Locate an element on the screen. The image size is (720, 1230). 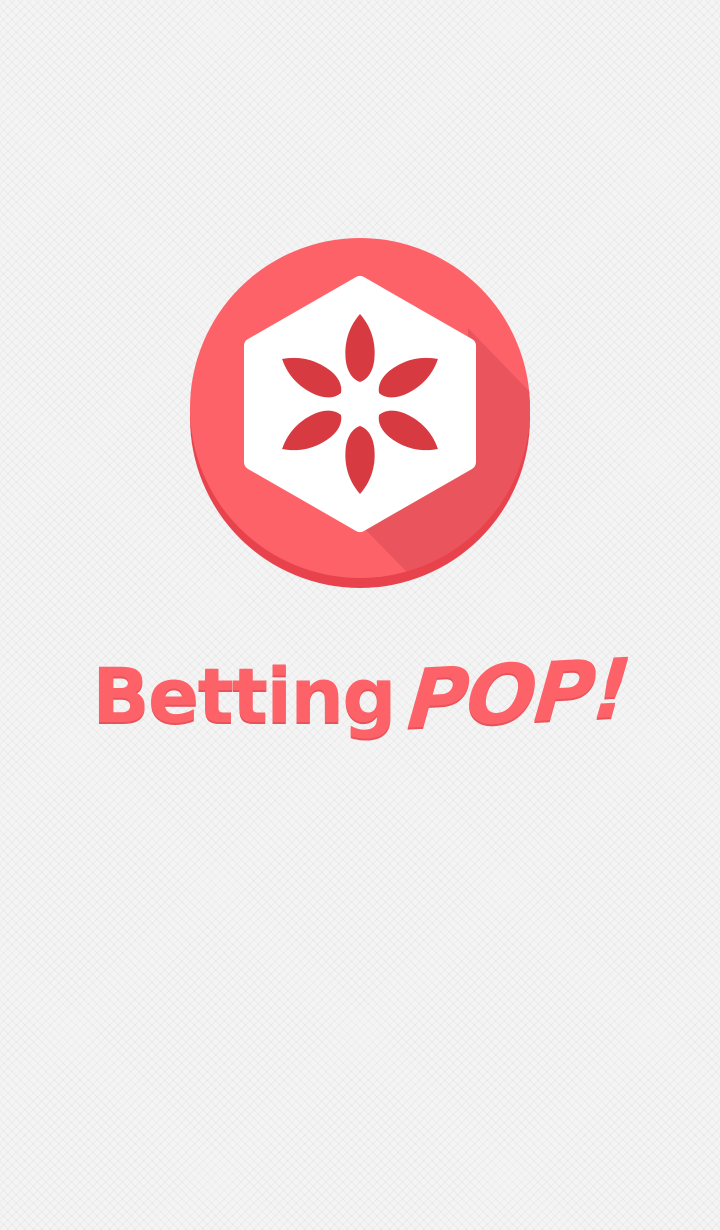
hexagon-burst-icon is located at coordinates (360, 413).